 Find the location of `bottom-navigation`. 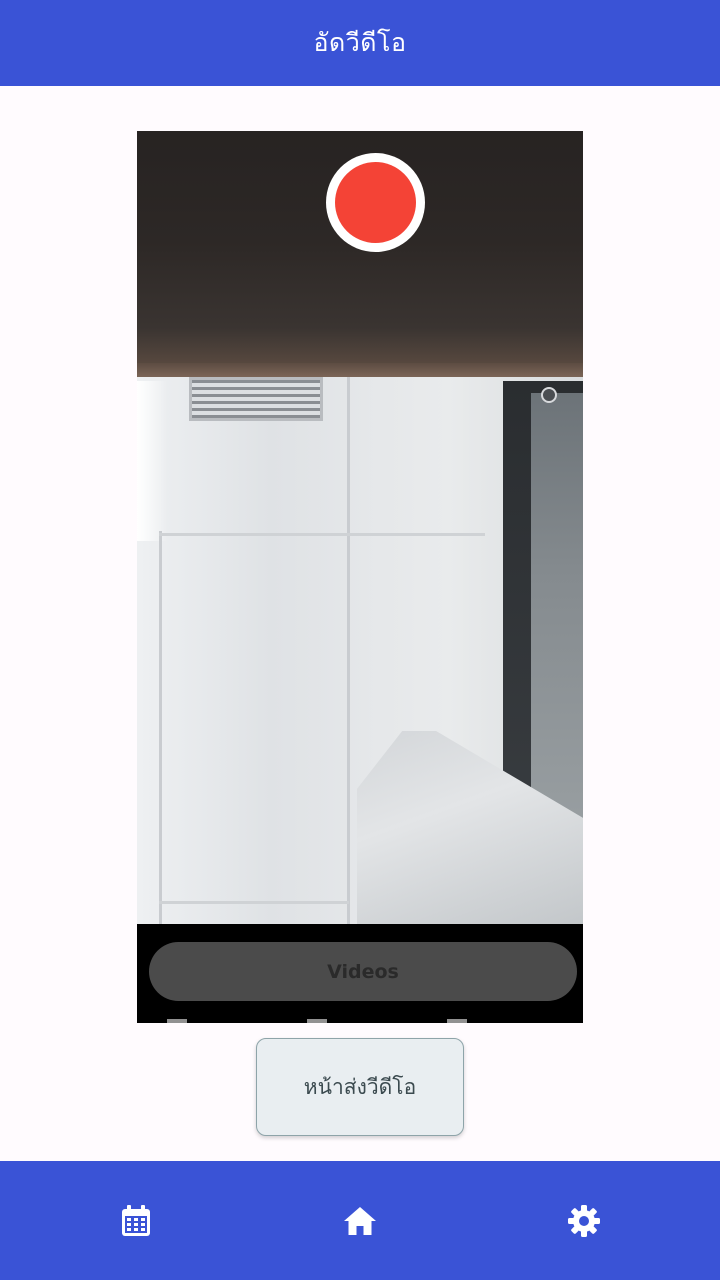

bottom-navigation is located at coordinates (360, 1220).